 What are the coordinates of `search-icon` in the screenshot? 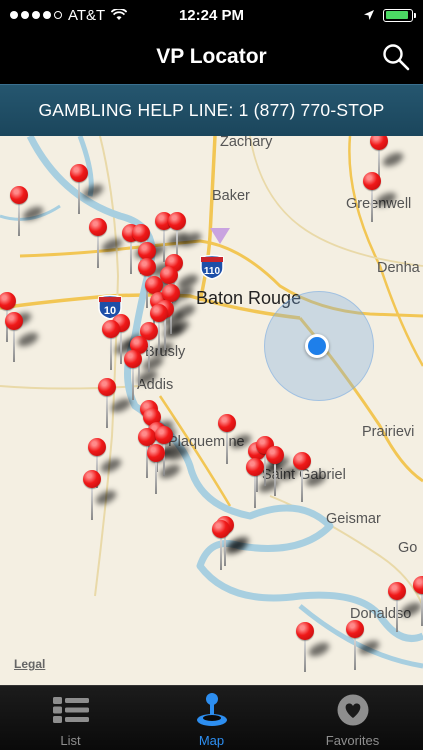 It's located at (396, 57).